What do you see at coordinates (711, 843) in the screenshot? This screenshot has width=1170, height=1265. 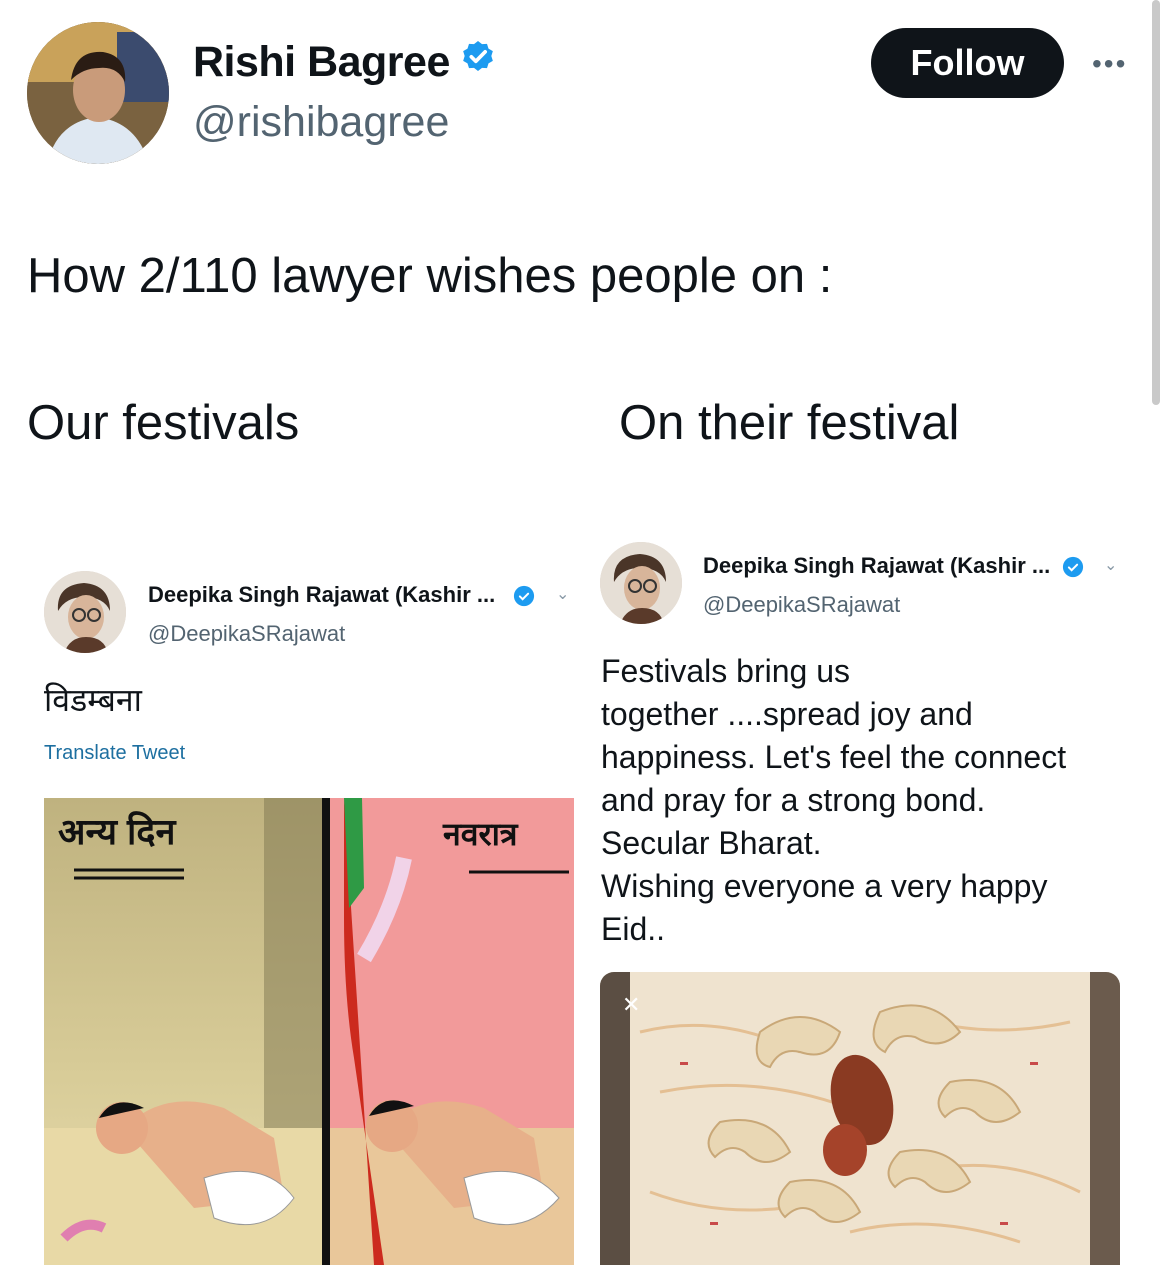 I see `body-line: Secular Bharat.` at bounding box center [711, 843].